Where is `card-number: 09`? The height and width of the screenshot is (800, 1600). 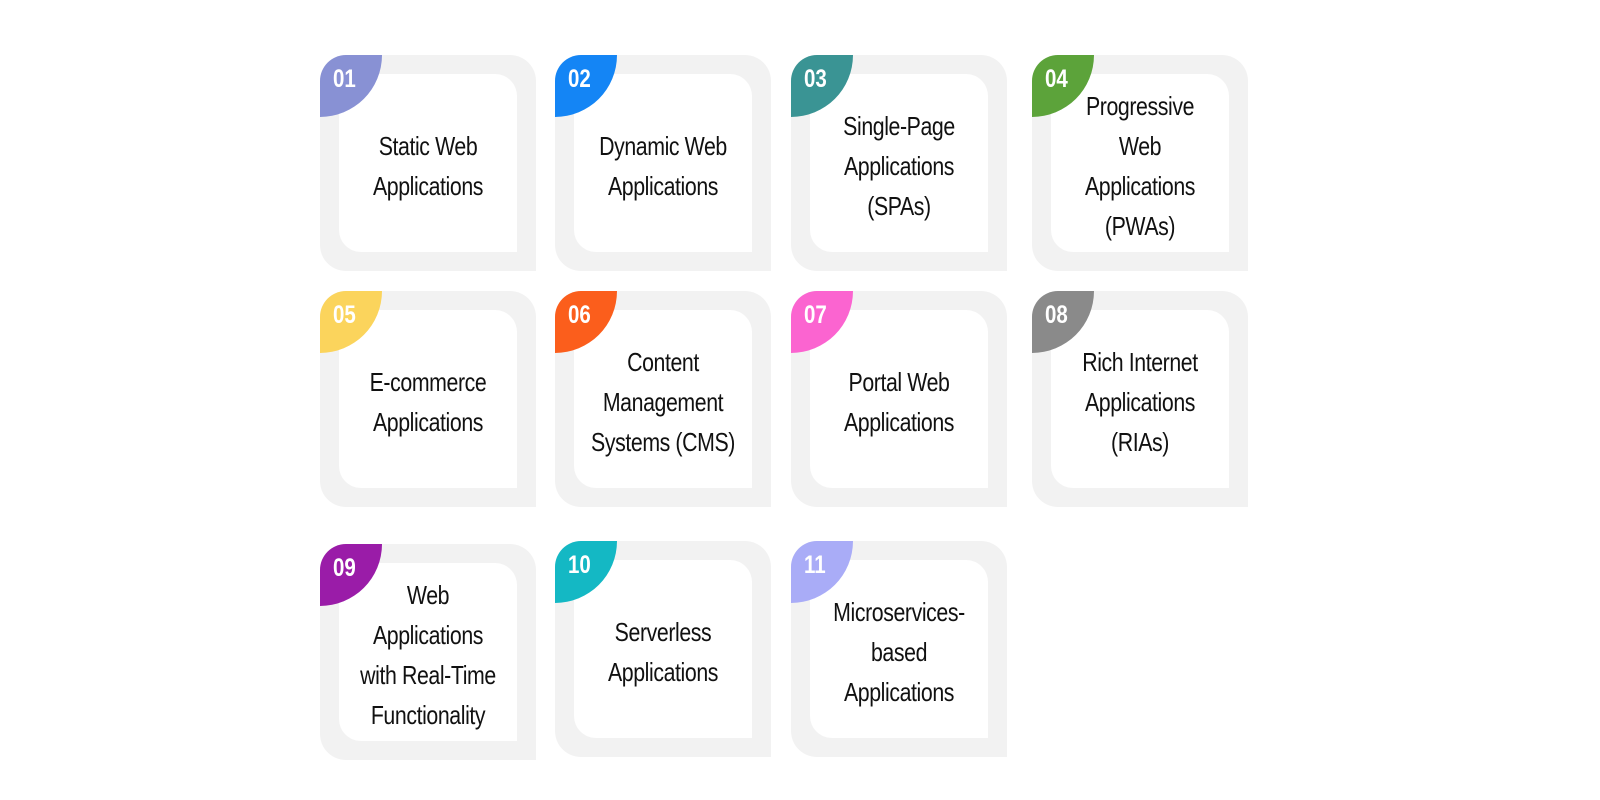
card-number: 09 is located at coordinates (344, 568).